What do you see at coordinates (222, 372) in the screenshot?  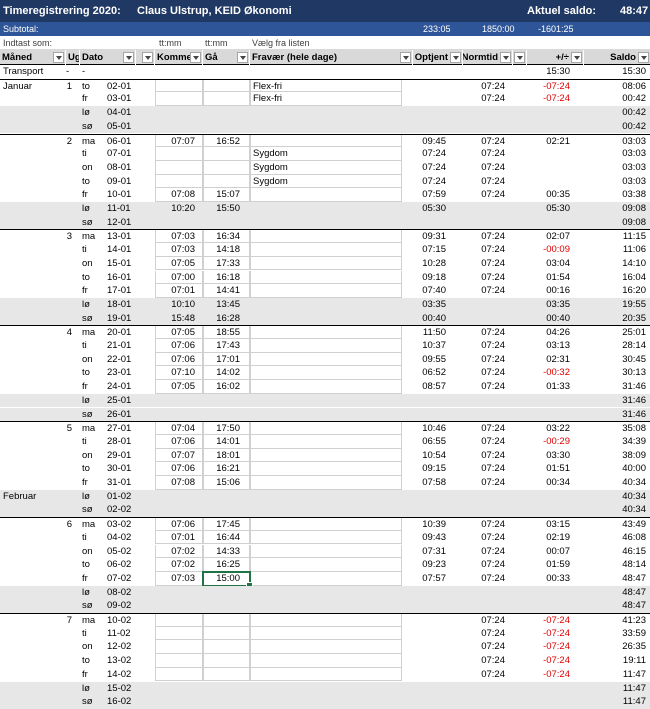 I see `gaa-cell: 14:02` at bounding box center [222, 372].